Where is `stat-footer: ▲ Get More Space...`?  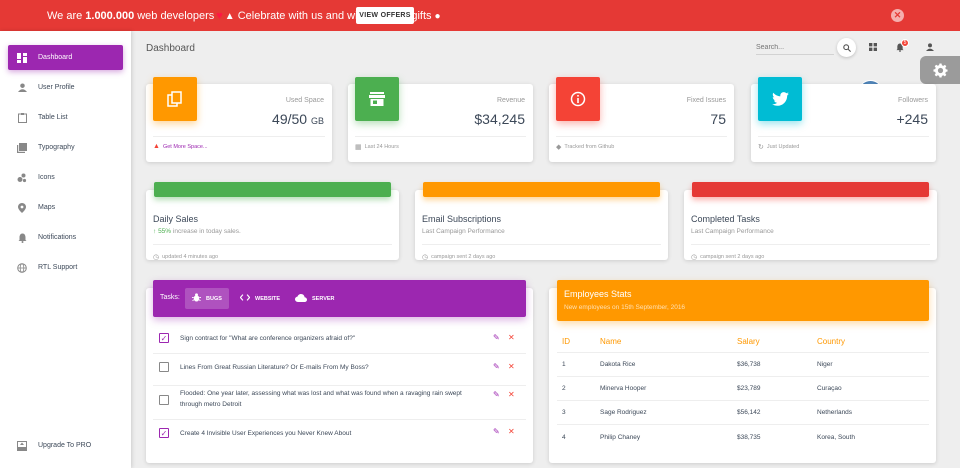 stat-footer: ▲ Get More Space... is located at coordinates (180, 146).